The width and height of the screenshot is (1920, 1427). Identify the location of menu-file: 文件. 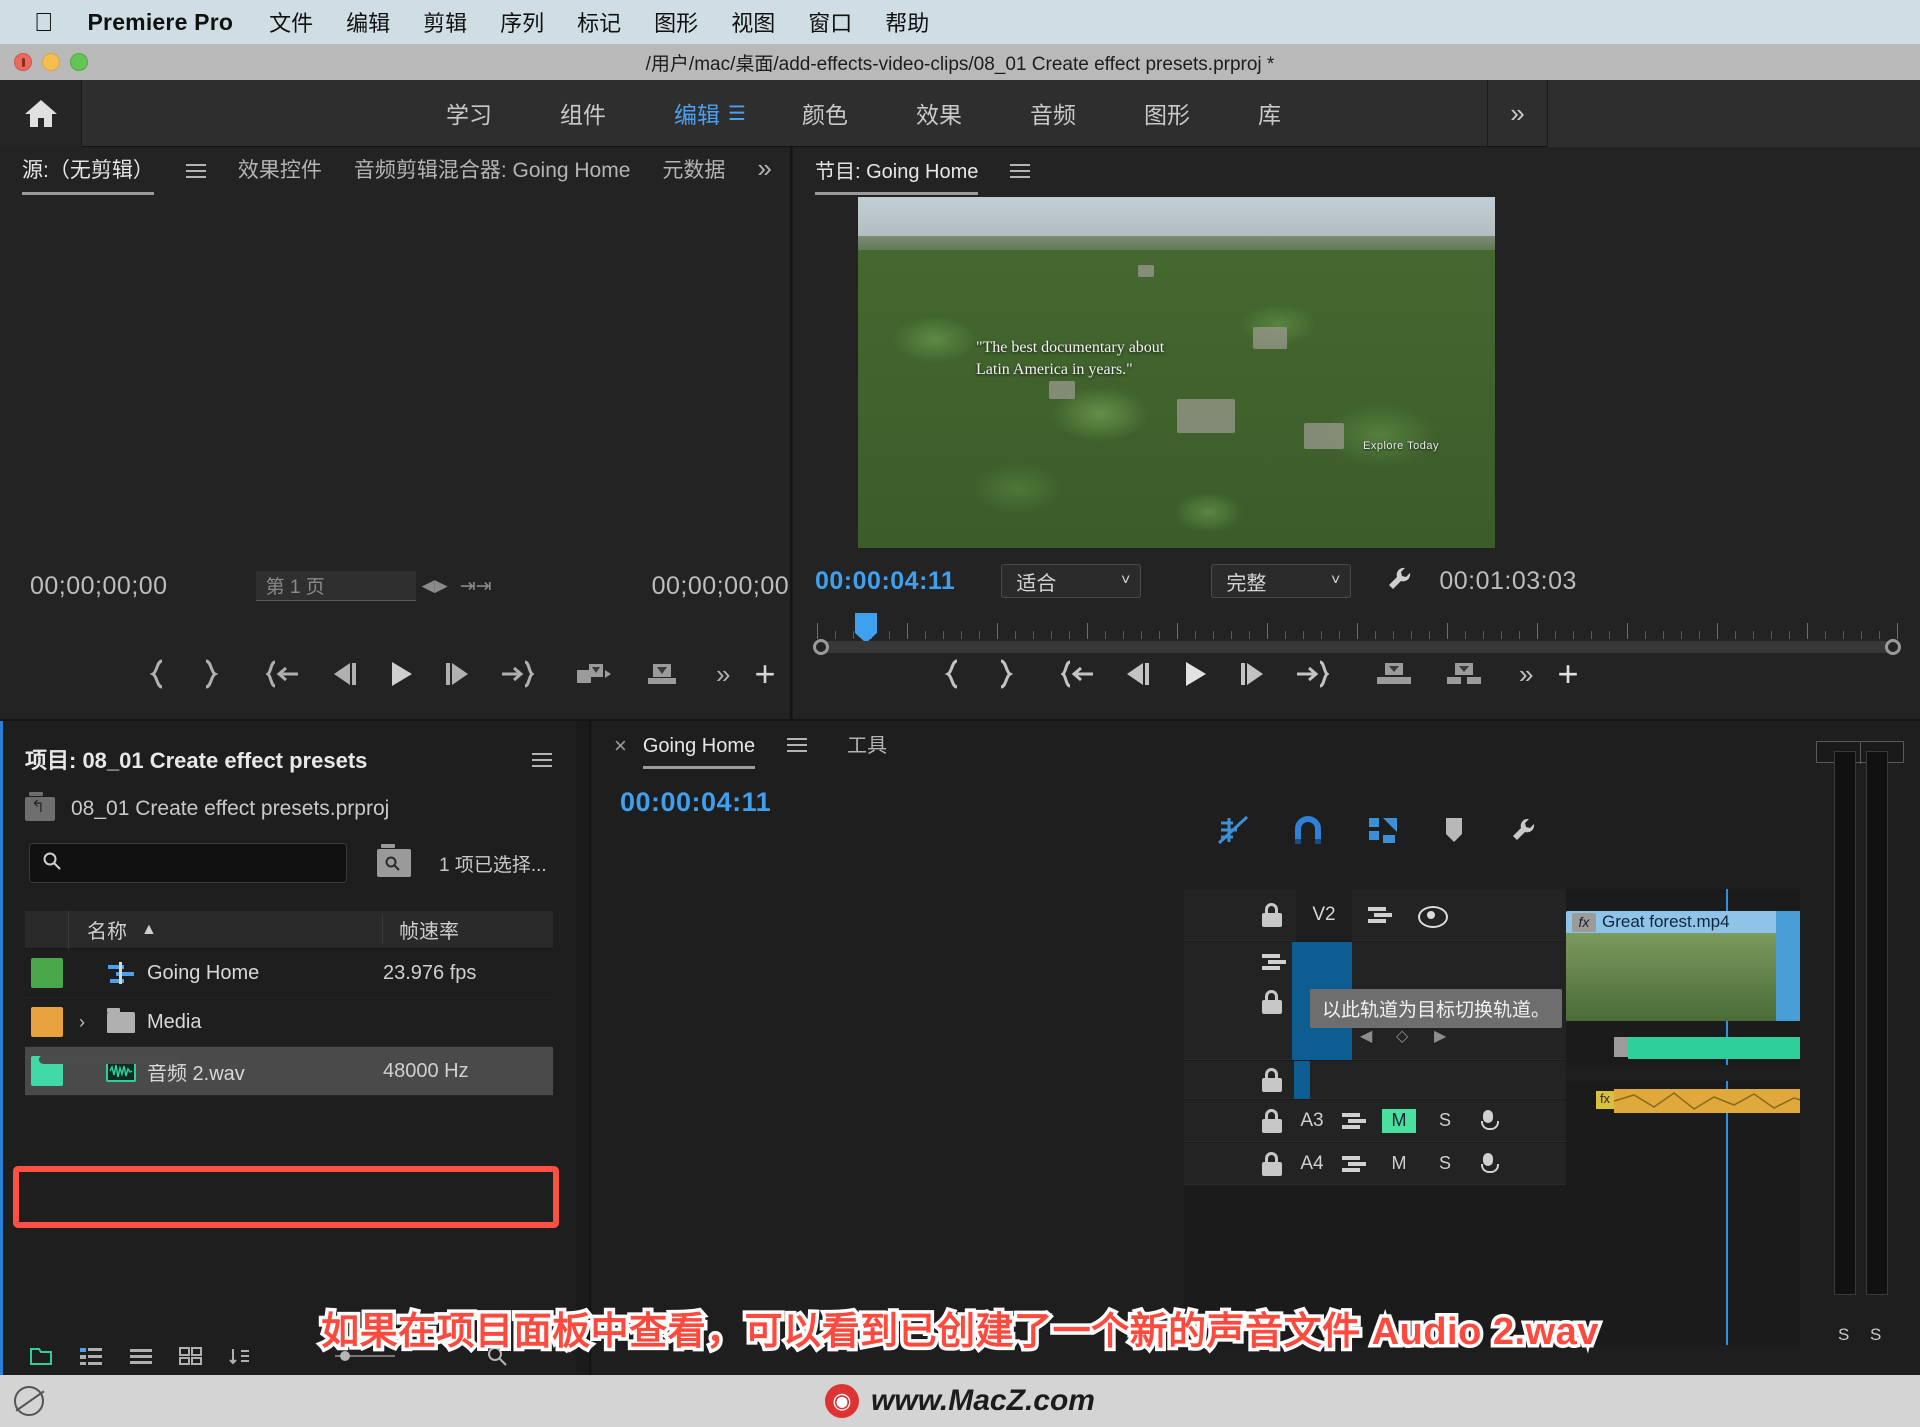
(291, 22).